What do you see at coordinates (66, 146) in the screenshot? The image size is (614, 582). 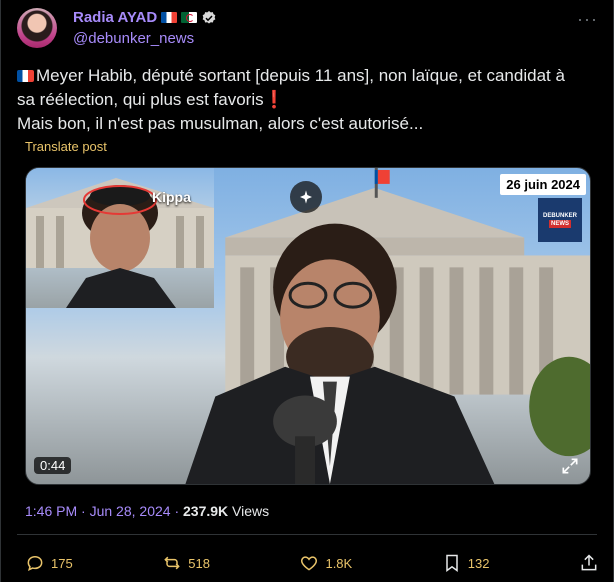 I see `translate-post-link: Translate post` at bounding box center [66, 146].